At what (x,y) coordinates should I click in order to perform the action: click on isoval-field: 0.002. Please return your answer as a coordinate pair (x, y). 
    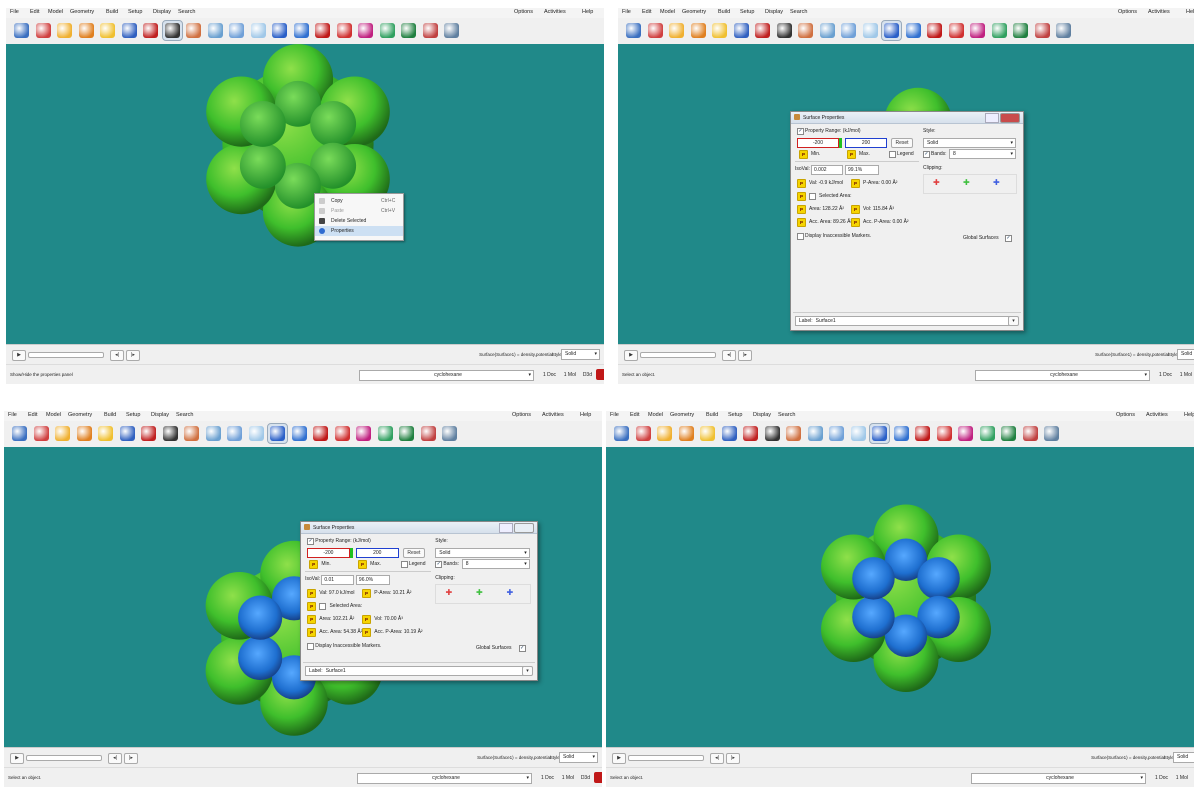
    Looking at the image, I should click on (827, 170).